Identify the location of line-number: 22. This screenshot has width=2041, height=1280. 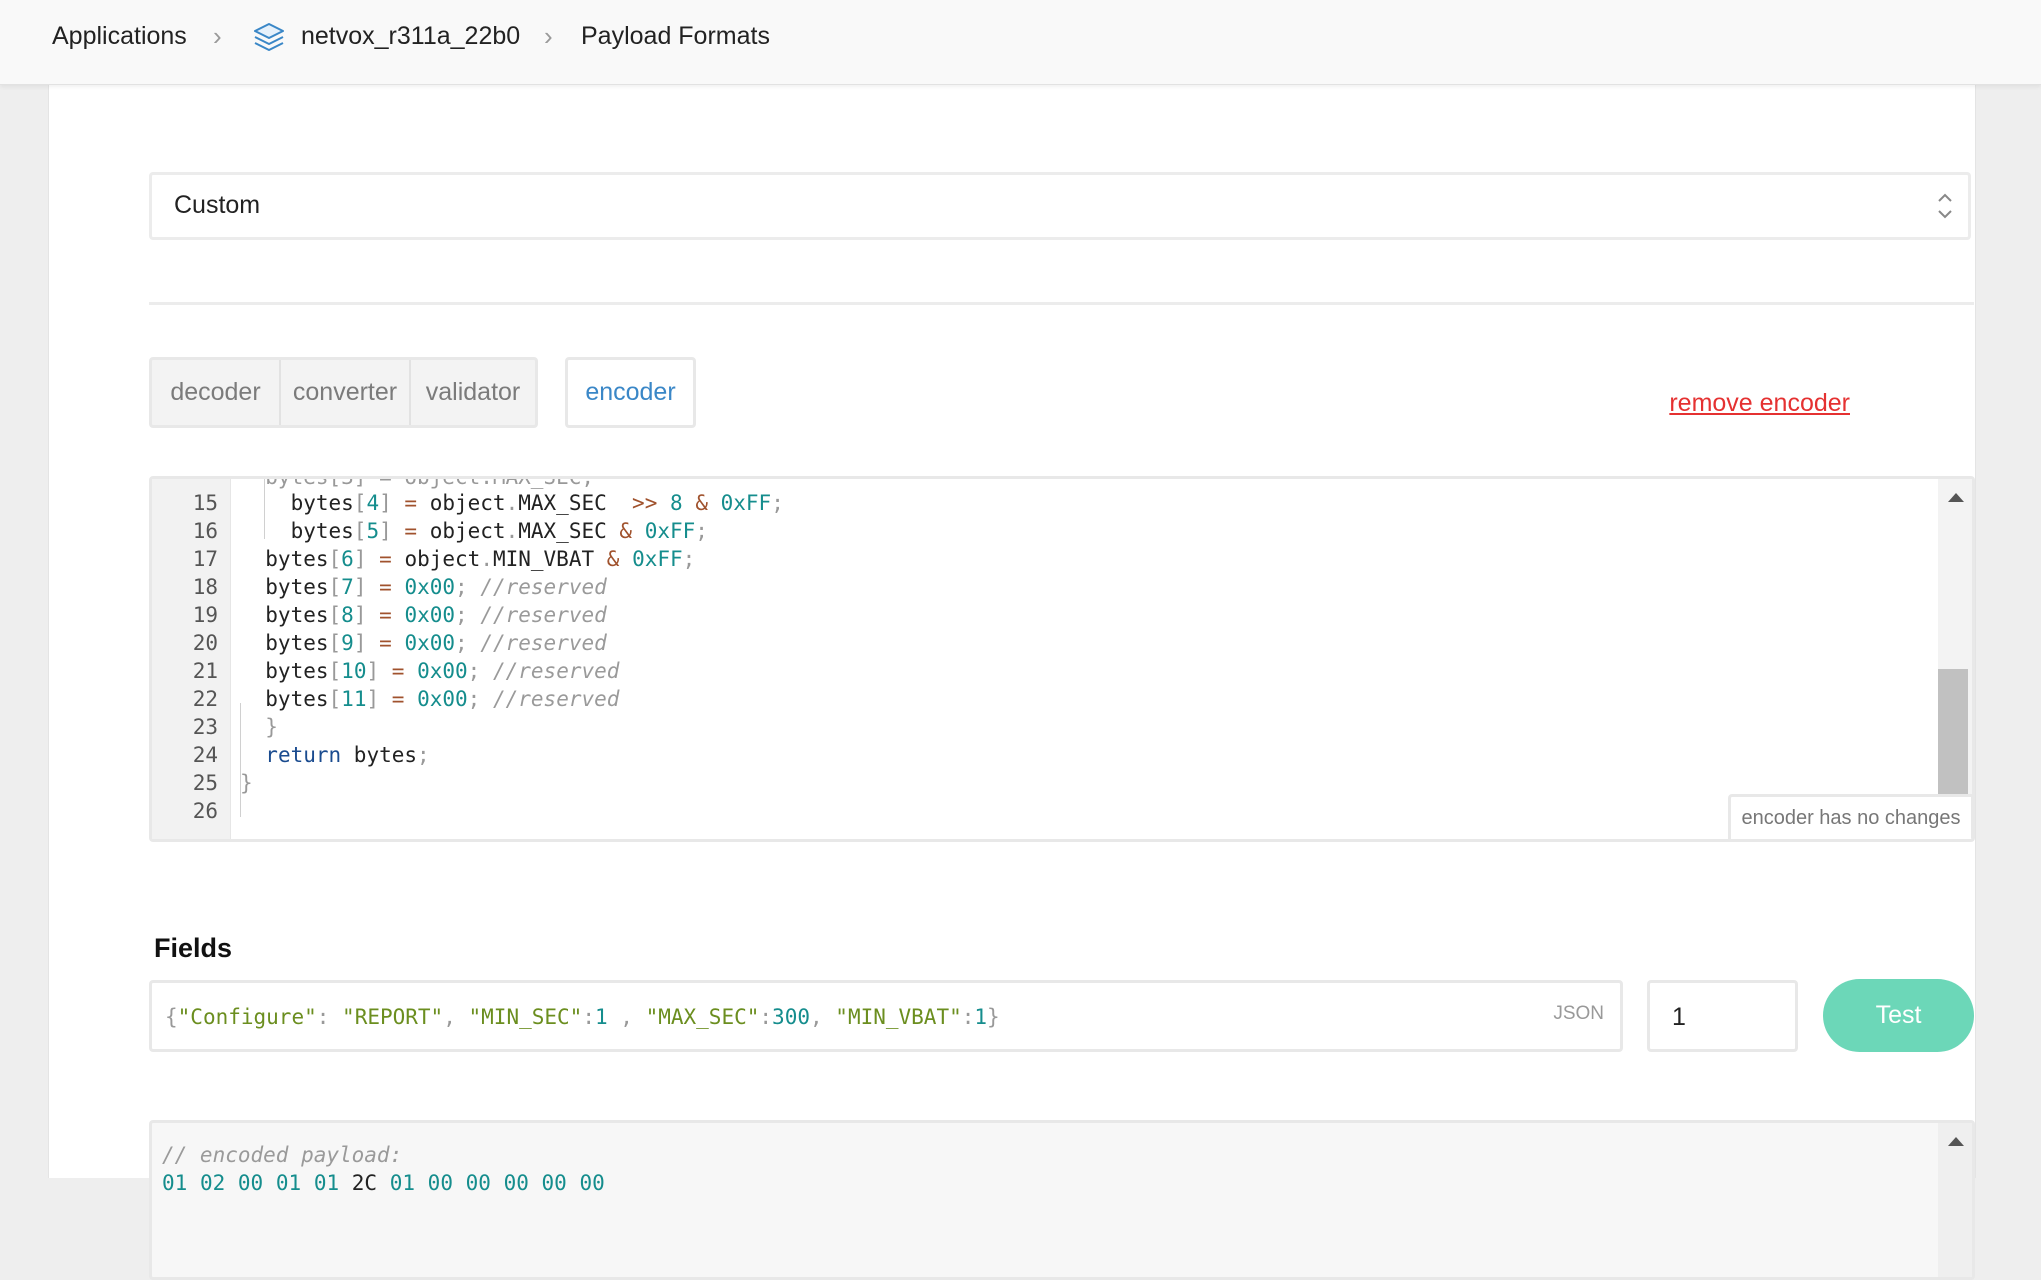
(205, 699).